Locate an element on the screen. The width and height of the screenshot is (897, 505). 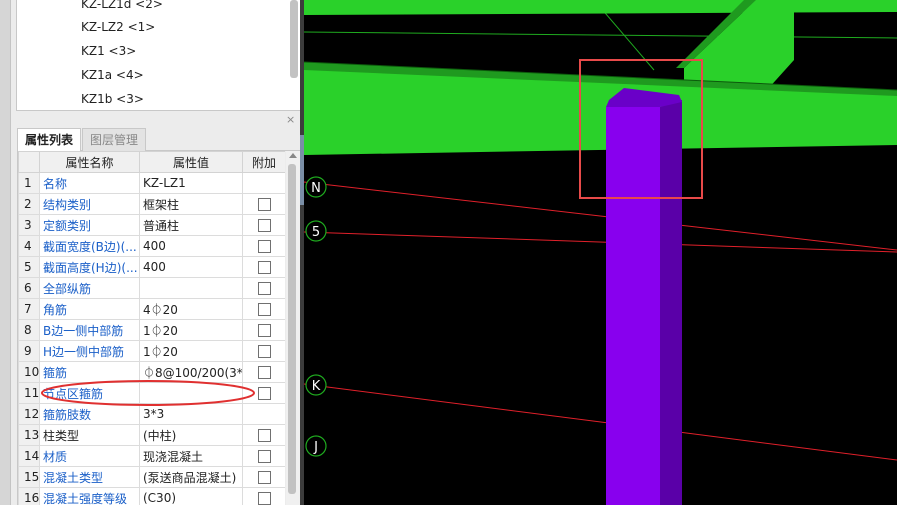
tree-item: KZ-LZ1d <2> is located at coordinates (122, 7).